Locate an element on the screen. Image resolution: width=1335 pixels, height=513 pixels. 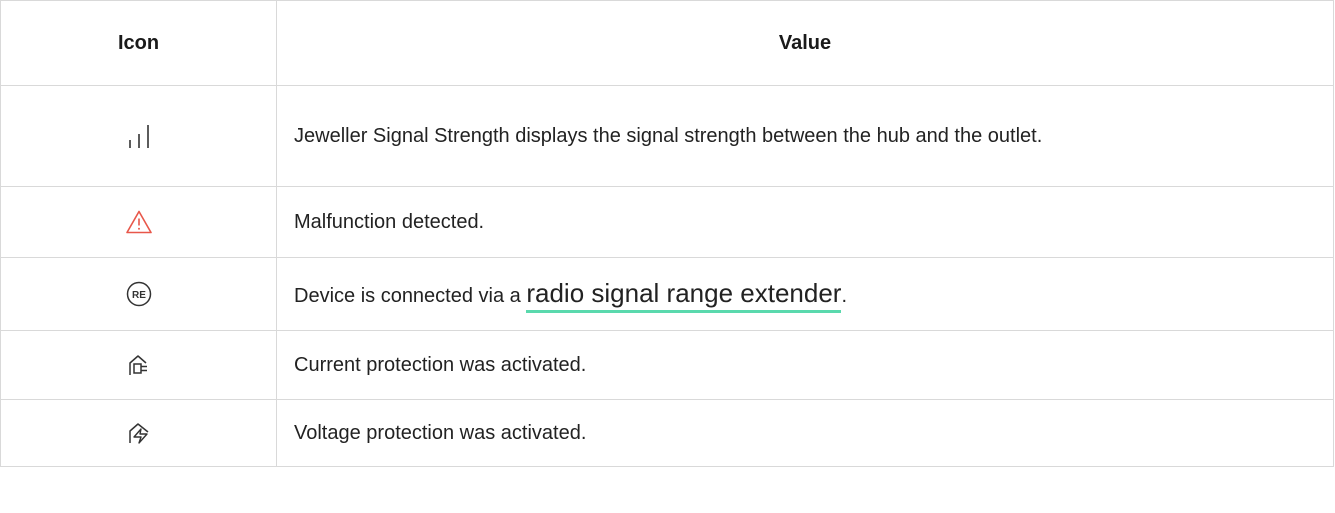
header-value: Value is located at coordinates (805, 43).